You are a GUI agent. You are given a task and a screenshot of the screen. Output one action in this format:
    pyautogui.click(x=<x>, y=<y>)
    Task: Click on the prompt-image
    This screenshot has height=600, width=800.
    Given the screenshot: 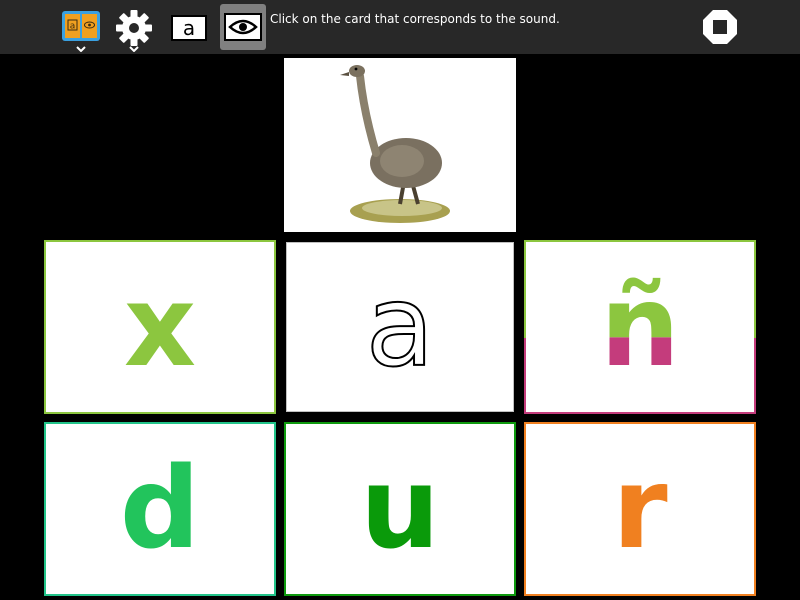 What is the action you would take?
    pyautogui.click(x=400, y=145)
    